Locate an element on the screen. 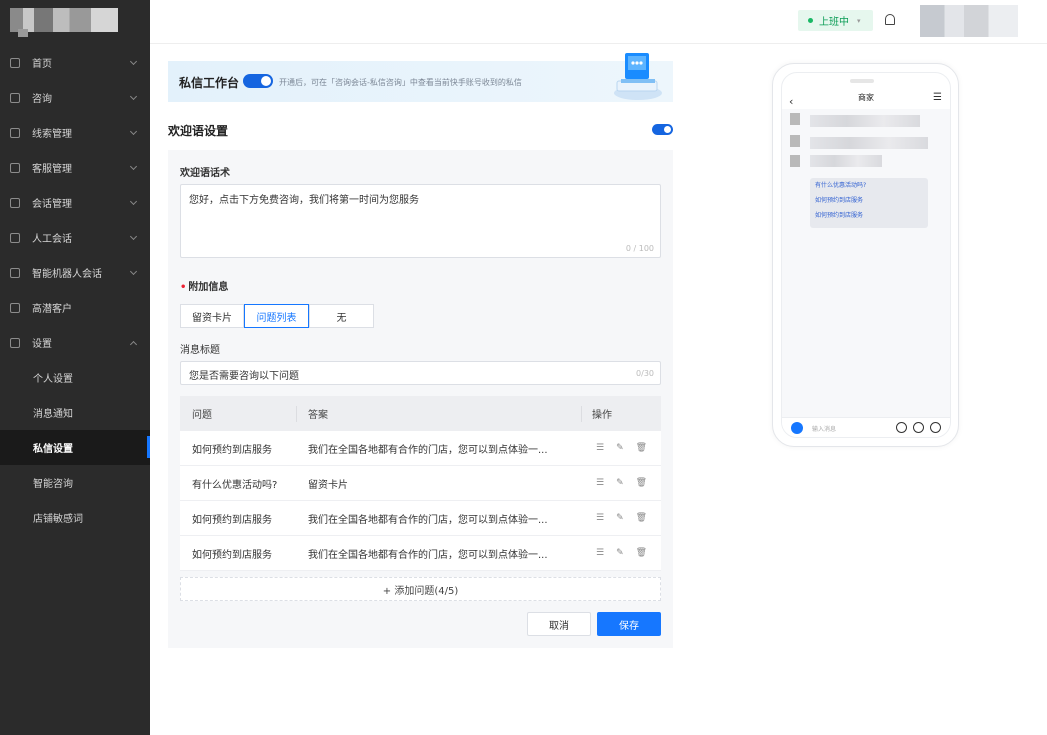  robot-icon is located at coordinates (15, 272).